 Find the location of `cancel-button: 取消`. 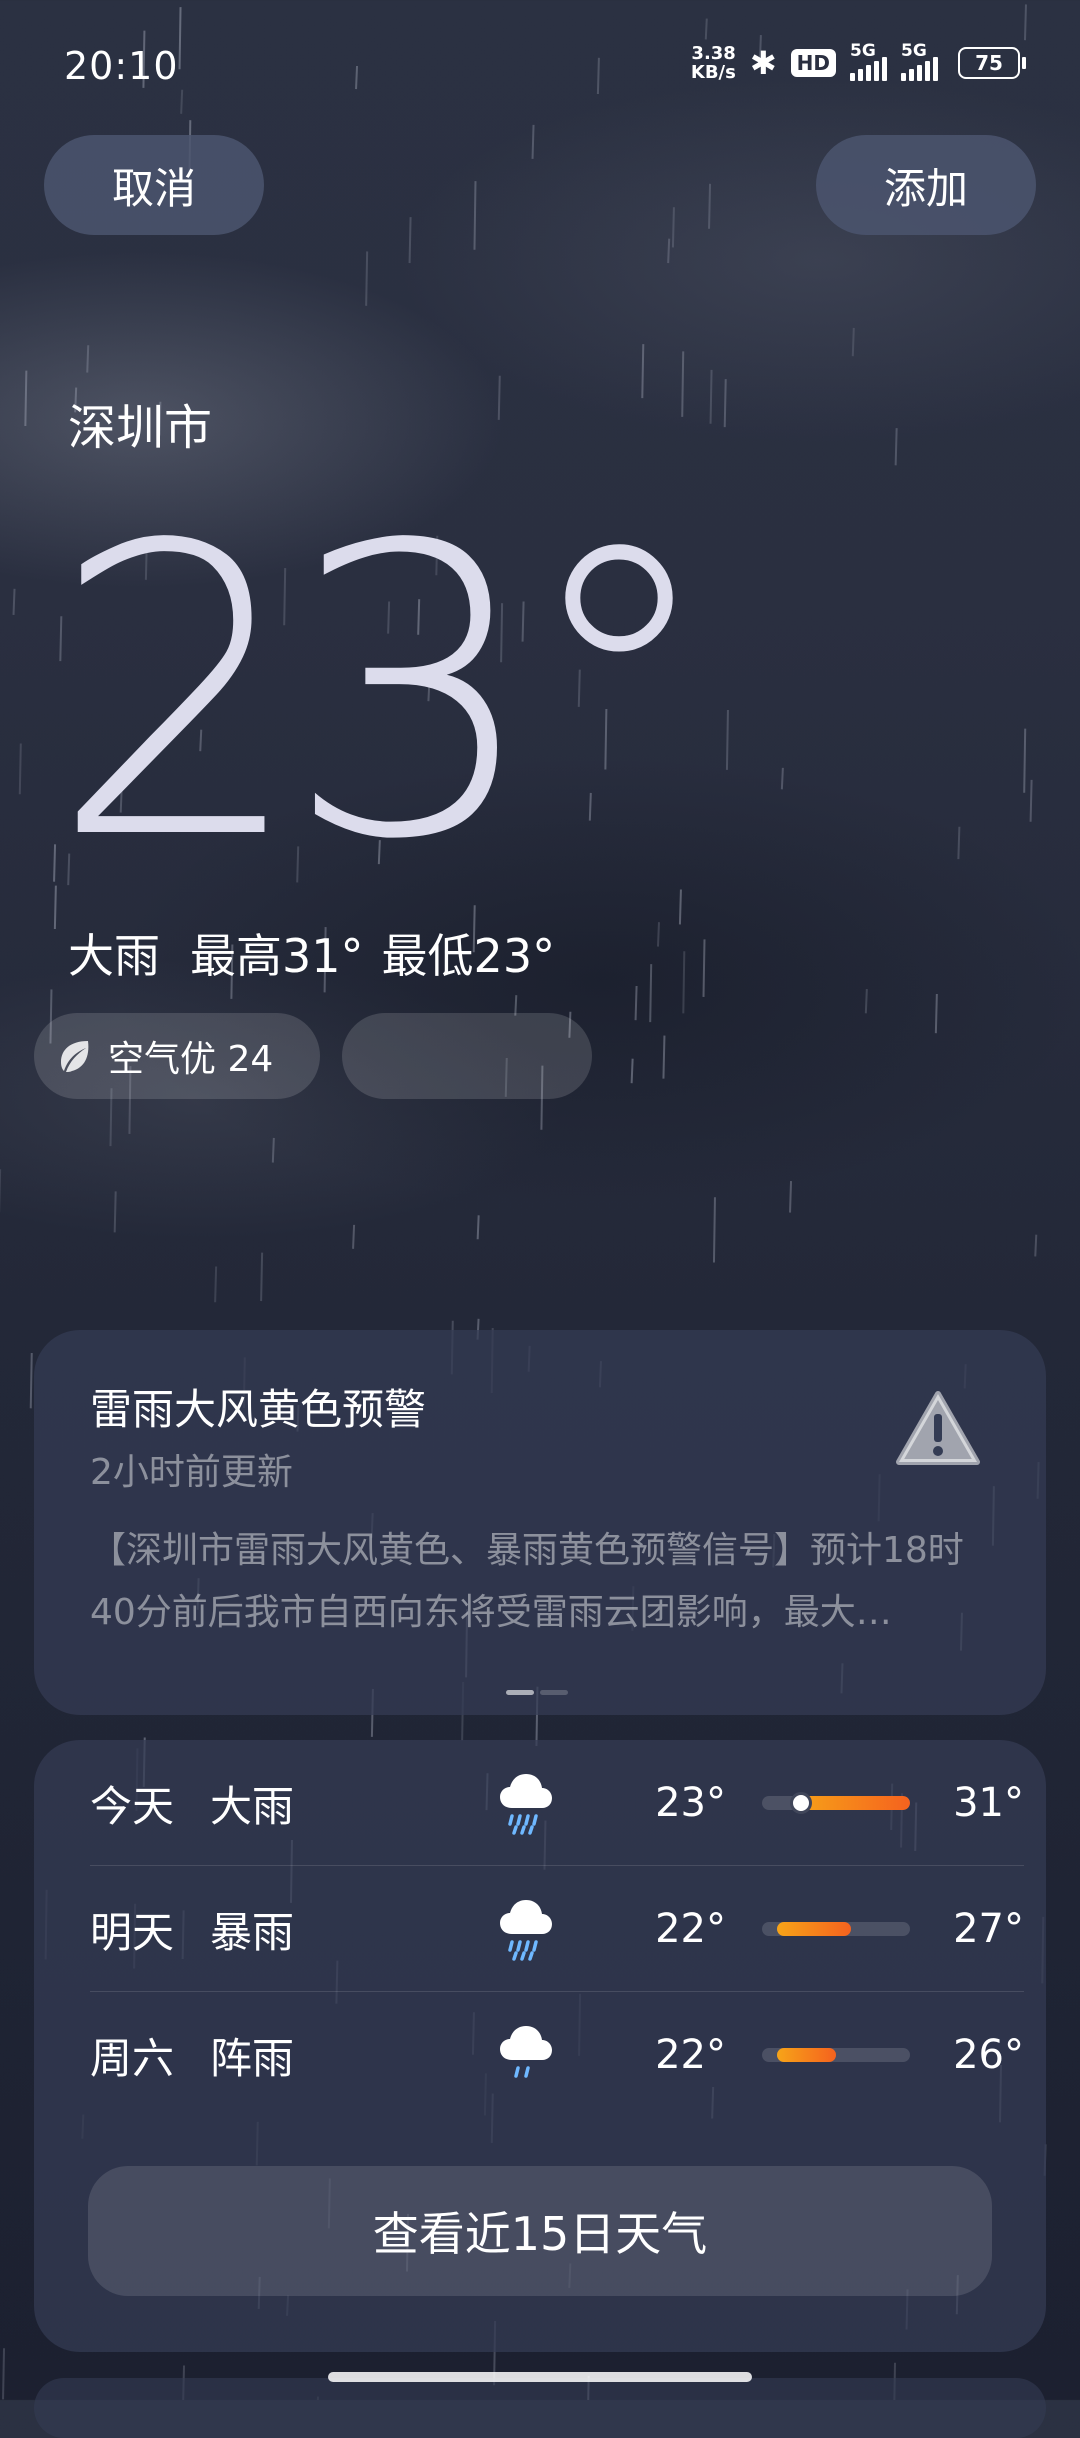

cancel-button: 取消 is located at coordinates (154, 185).